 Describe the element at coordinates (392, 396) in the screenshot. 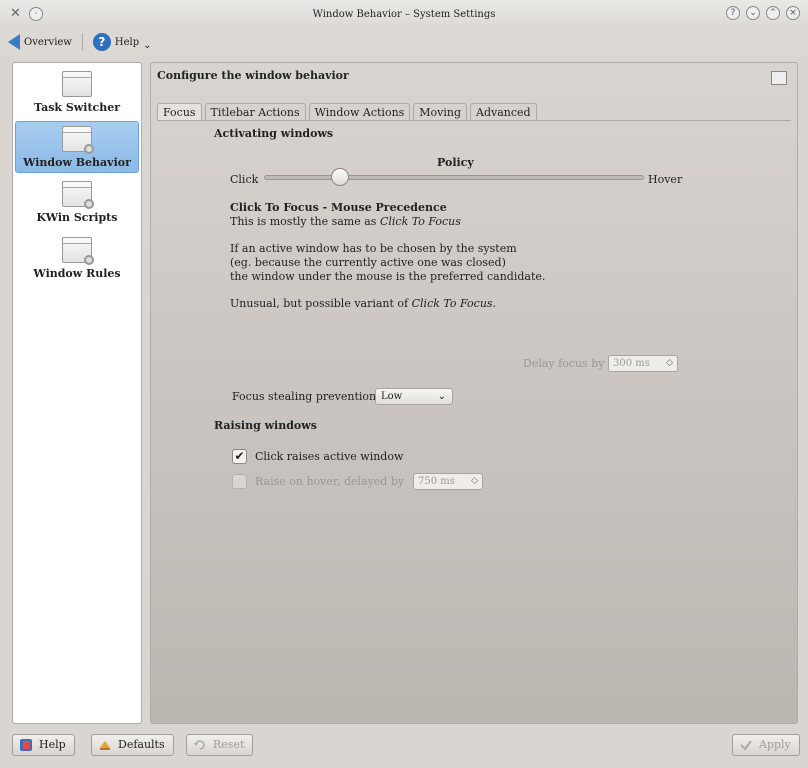

I see `focus-stealing-value: Low` at that location.